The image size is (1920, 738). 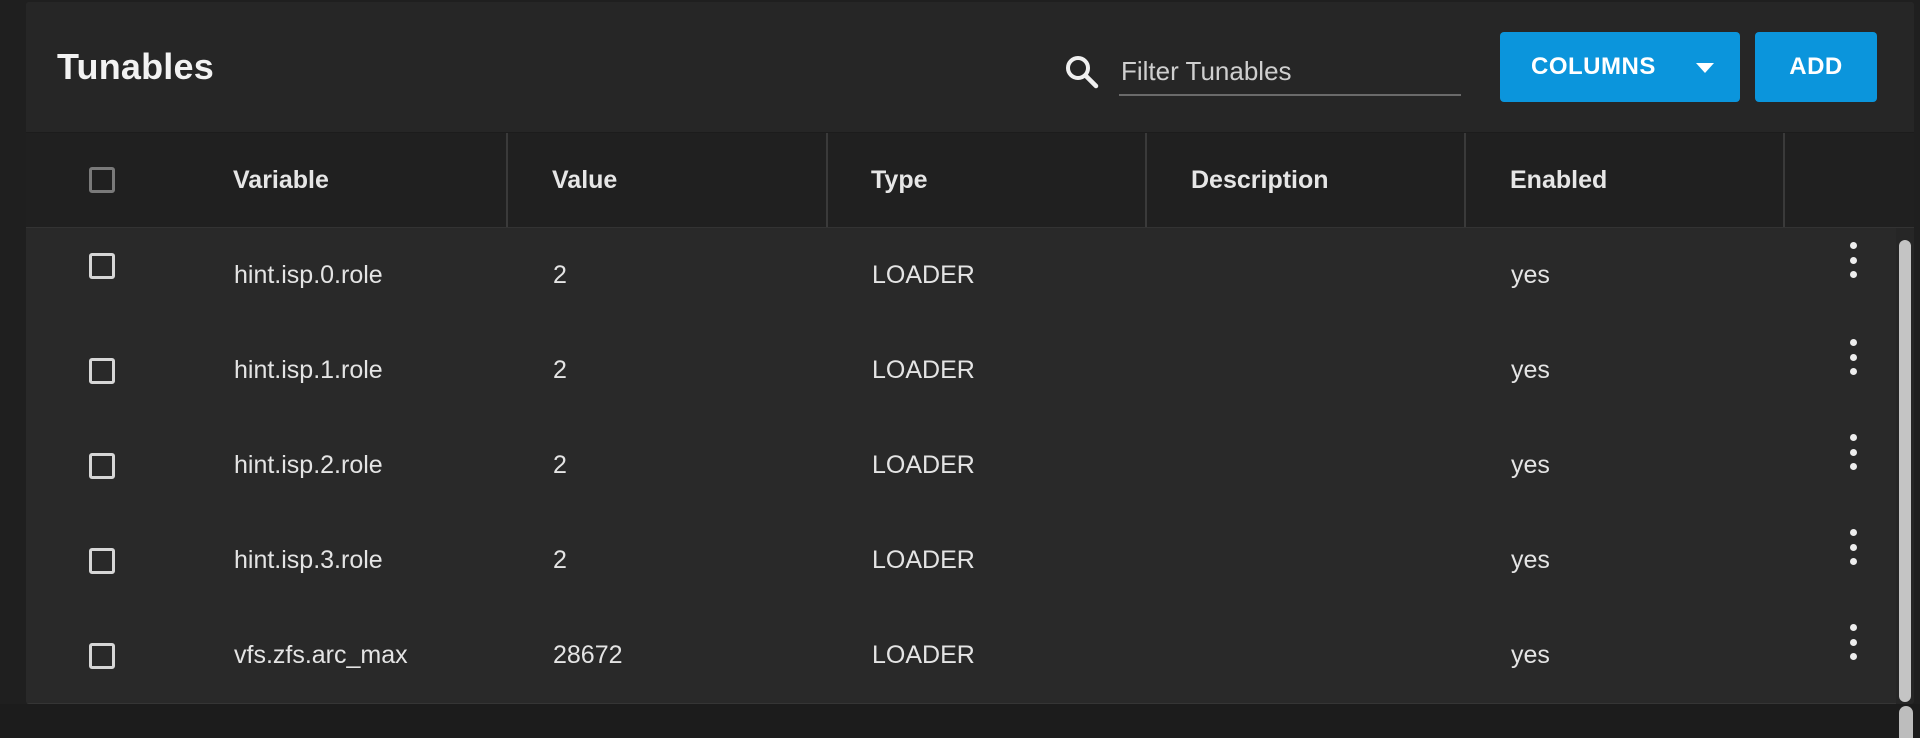 I want to click on page-footer-area, so click(x=960, y=721).